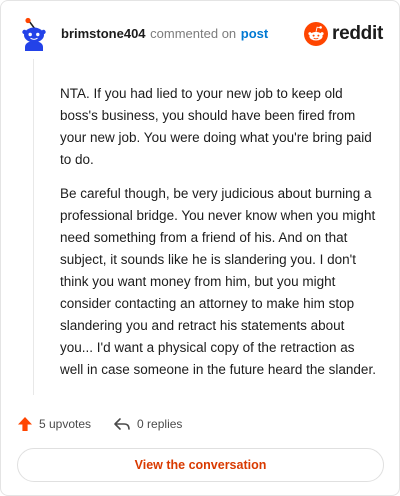 Image resolution: width=400 pixels, height=496 pixels. I want to click on replies-label: 0 replies, so click(160, 424).